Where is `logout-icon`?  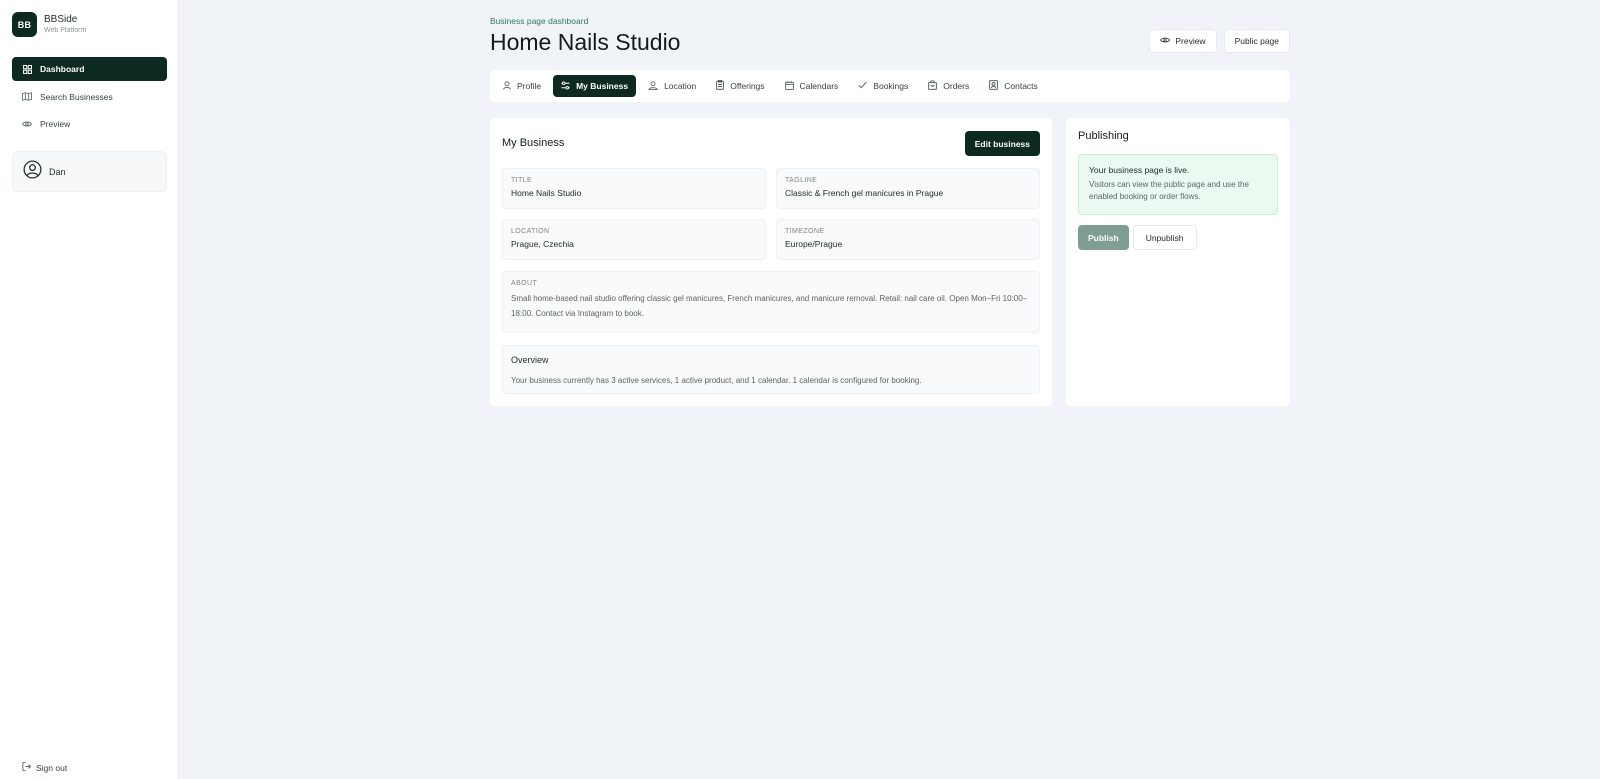
logout-icon is located at coordinates (29, 767).